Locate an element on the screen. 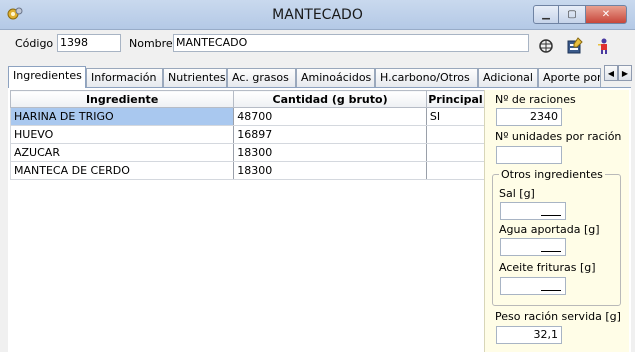  close-icon: ✕ is located at coordinates (606, 14).